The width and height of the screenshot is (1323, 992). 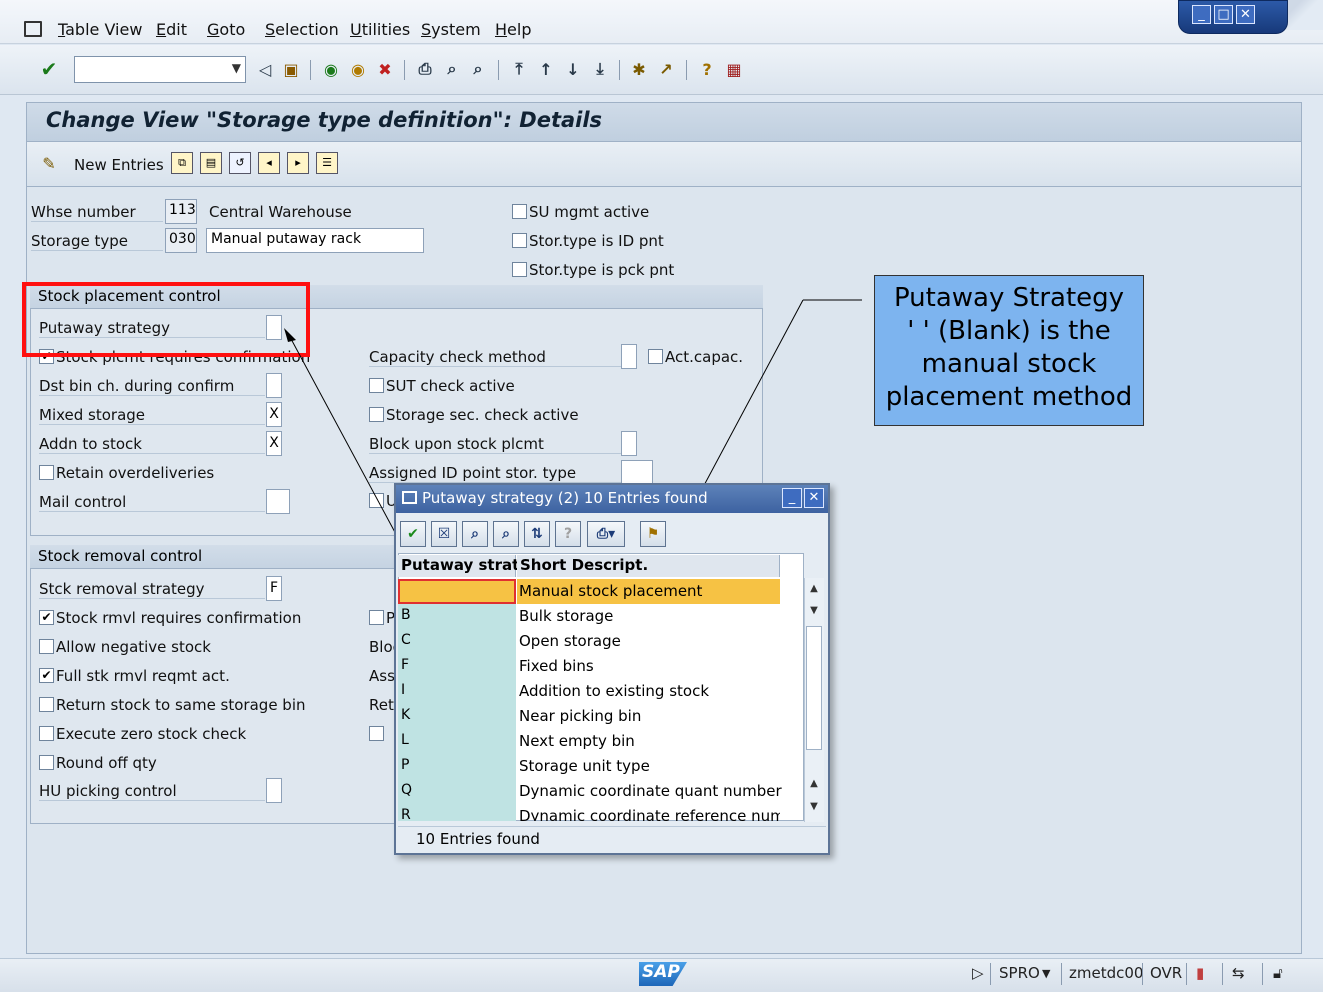 What do you see at coordinates (478, 839) in the screenshot?
I see `popup-status-text: 10 Entries found` at bounding box center [478, 839].